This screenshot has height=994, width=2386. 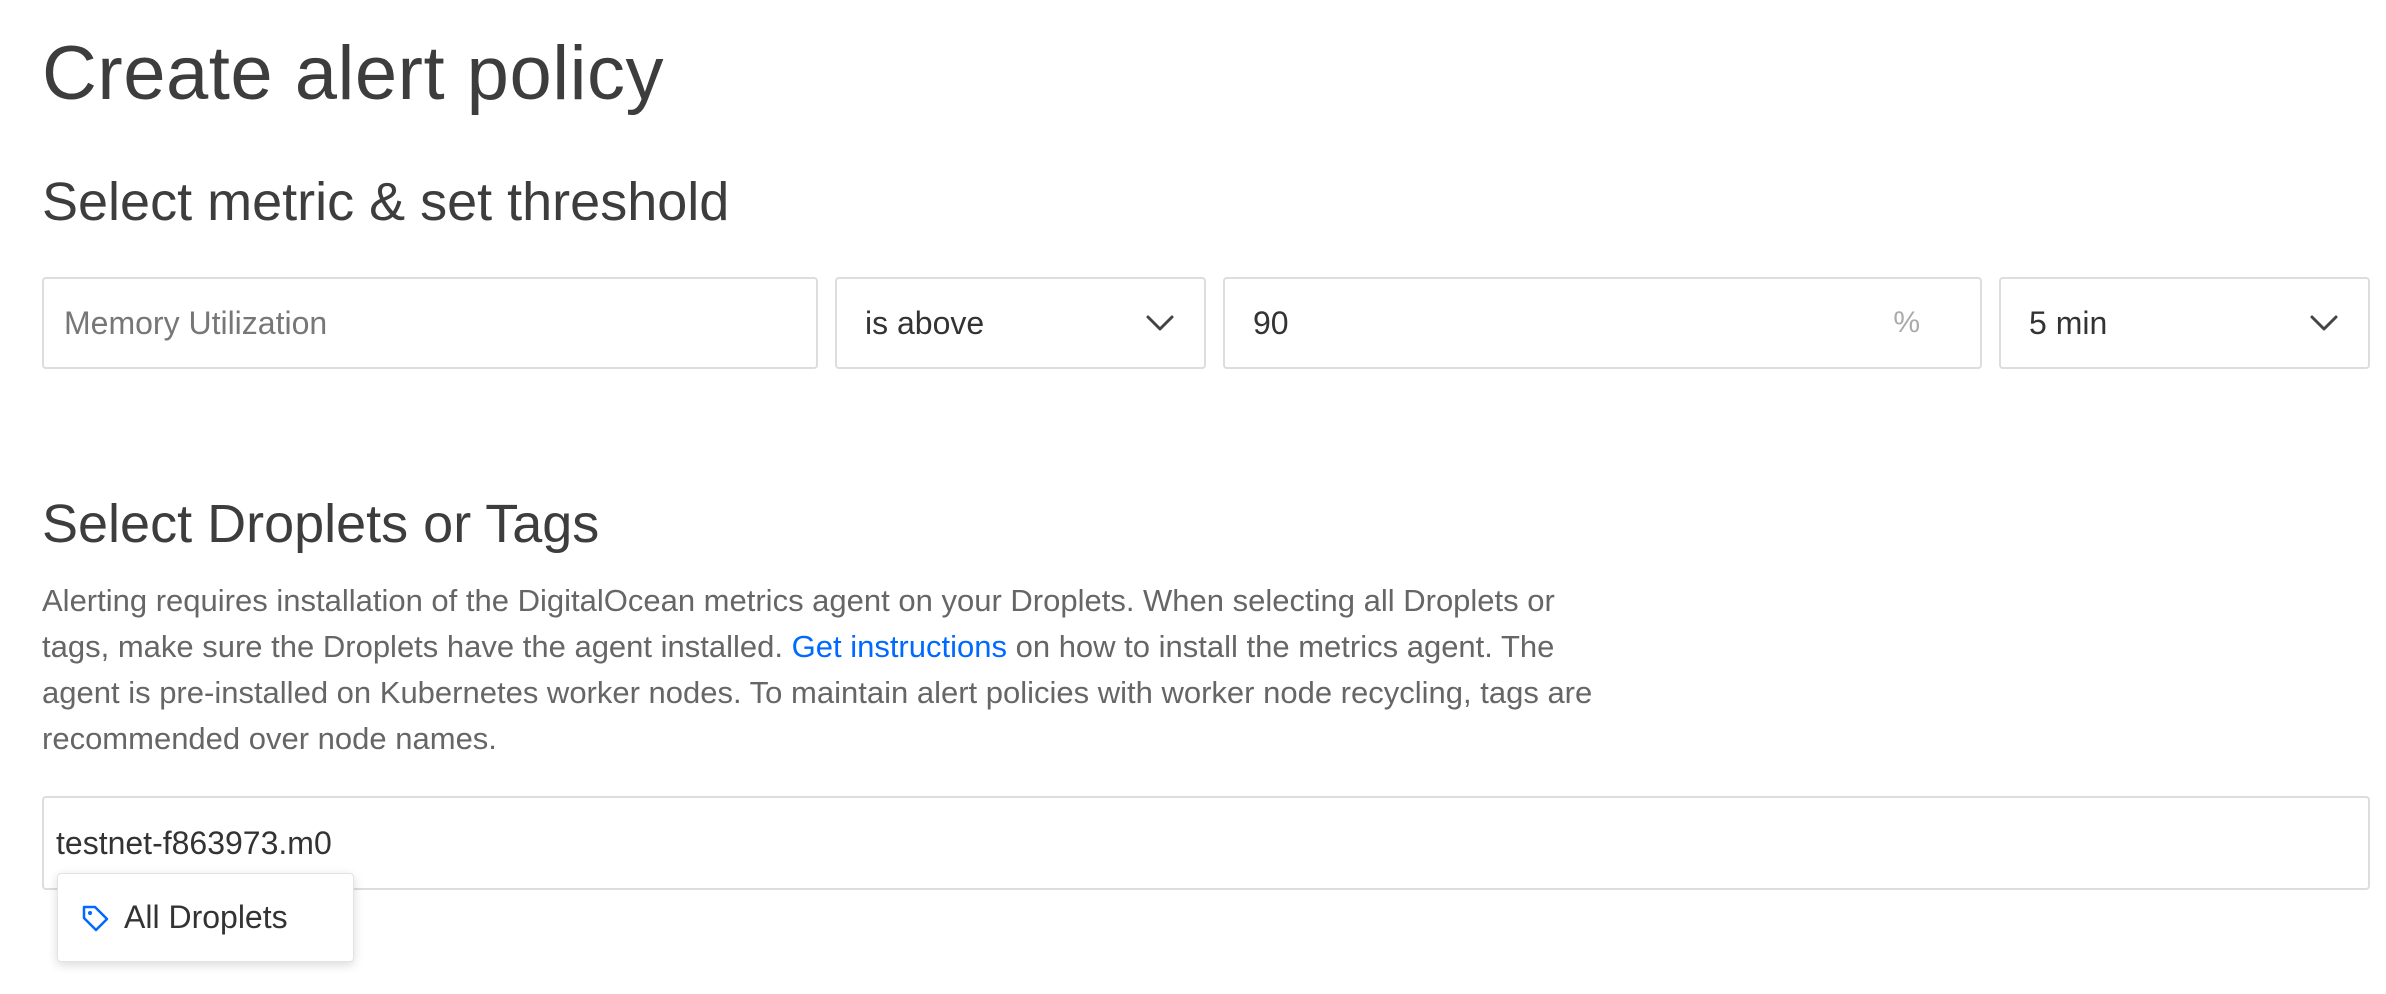 What do you see at coordinates (321, 524) in the screenshot?
I see `targets-section-title: Select Droplets or Tags` at bounding box center [321, 524].